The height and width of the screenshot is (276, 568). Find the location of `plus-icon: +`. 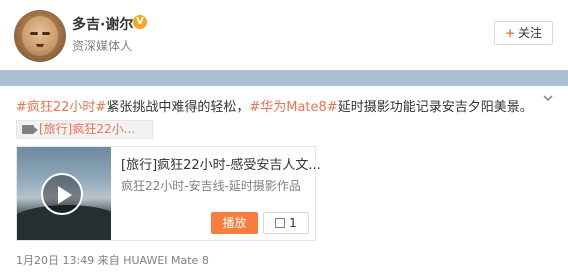

plus-icon: + is located at coordinates (510, 33).